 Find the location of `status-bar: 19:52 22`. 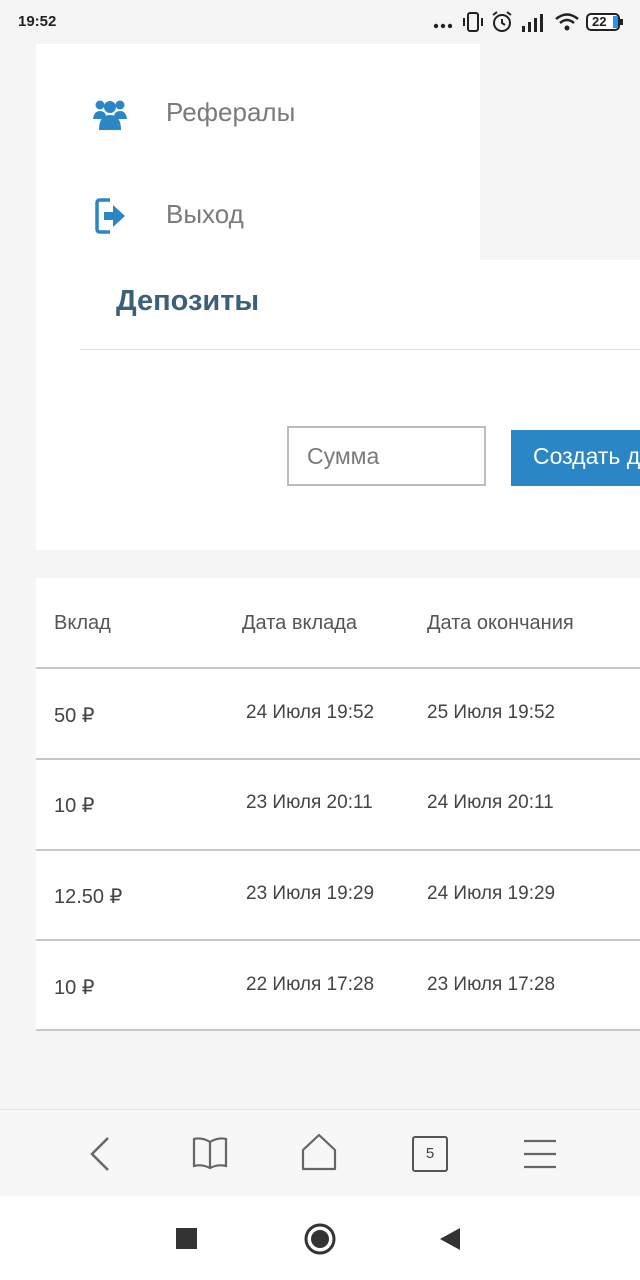

status-bar: 19:52 22 is located at coordinates (320, 22).